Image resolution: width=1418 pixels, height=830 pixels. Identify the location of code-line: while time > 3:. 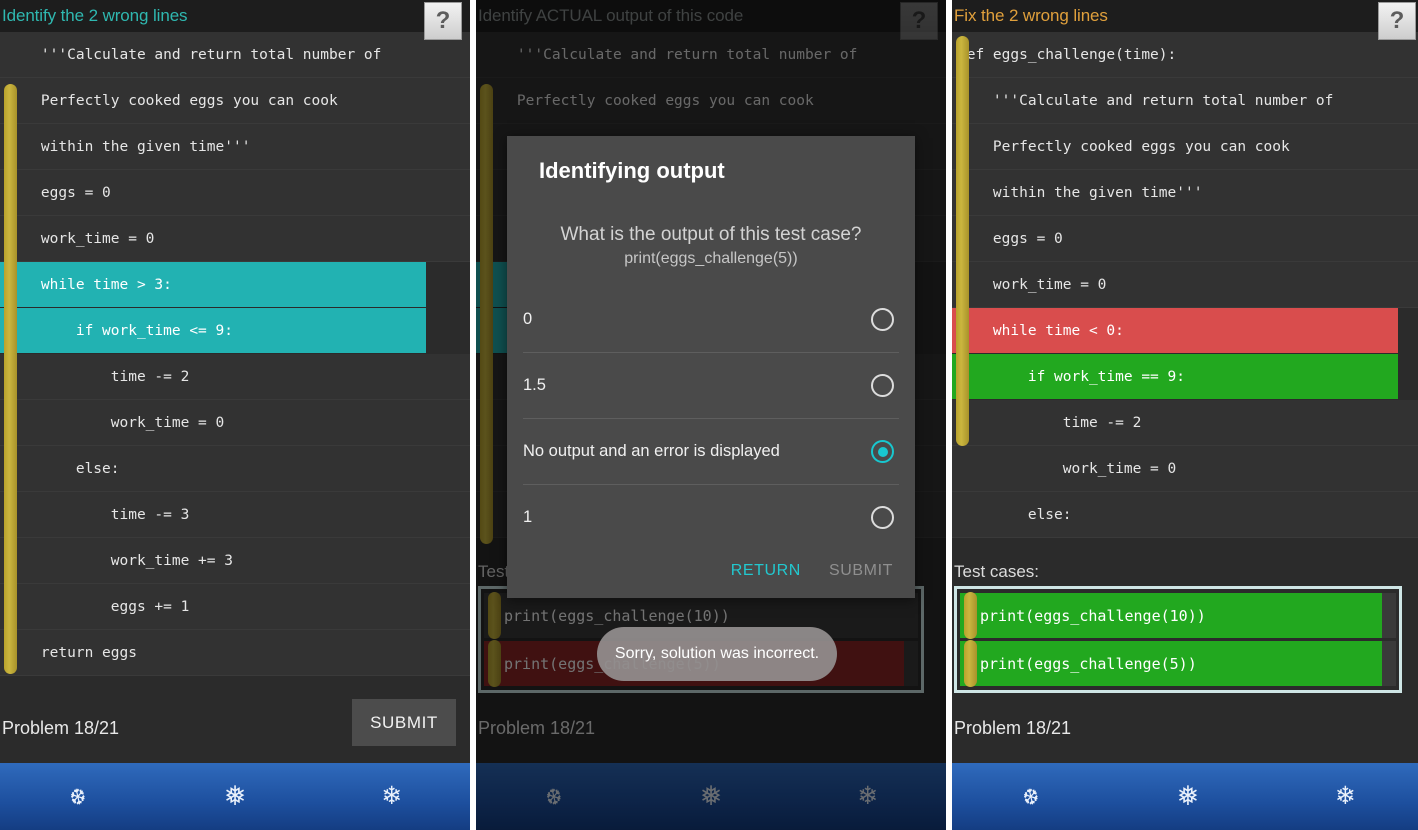
(235, 285).